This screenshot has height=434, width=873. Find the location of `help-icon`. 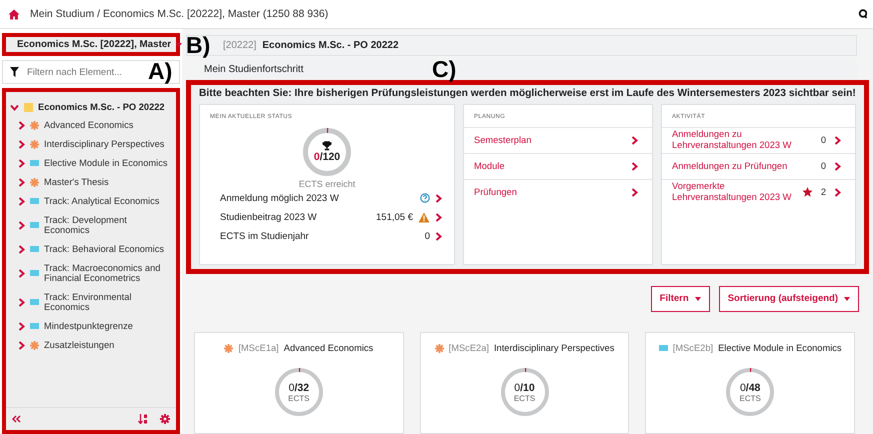

help-icon is located at coordinates (425, 198).